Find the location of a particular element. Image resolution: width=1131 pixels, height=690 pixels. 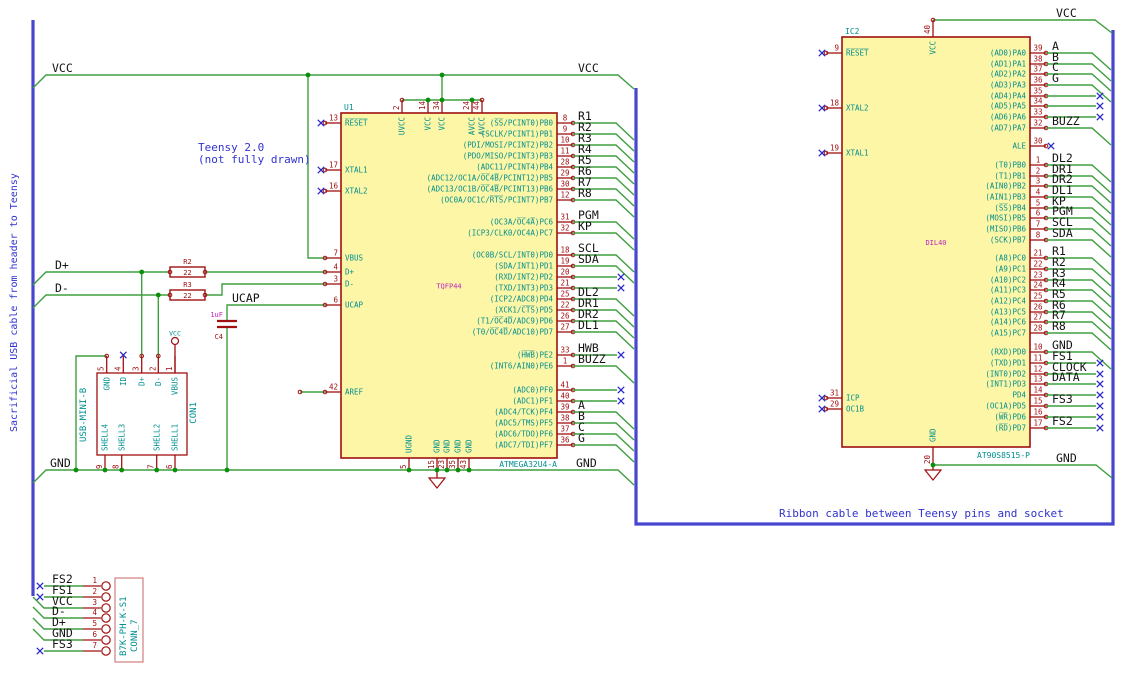

pin-name: (RXD)PD0 is located at coordinates (1008, 352).